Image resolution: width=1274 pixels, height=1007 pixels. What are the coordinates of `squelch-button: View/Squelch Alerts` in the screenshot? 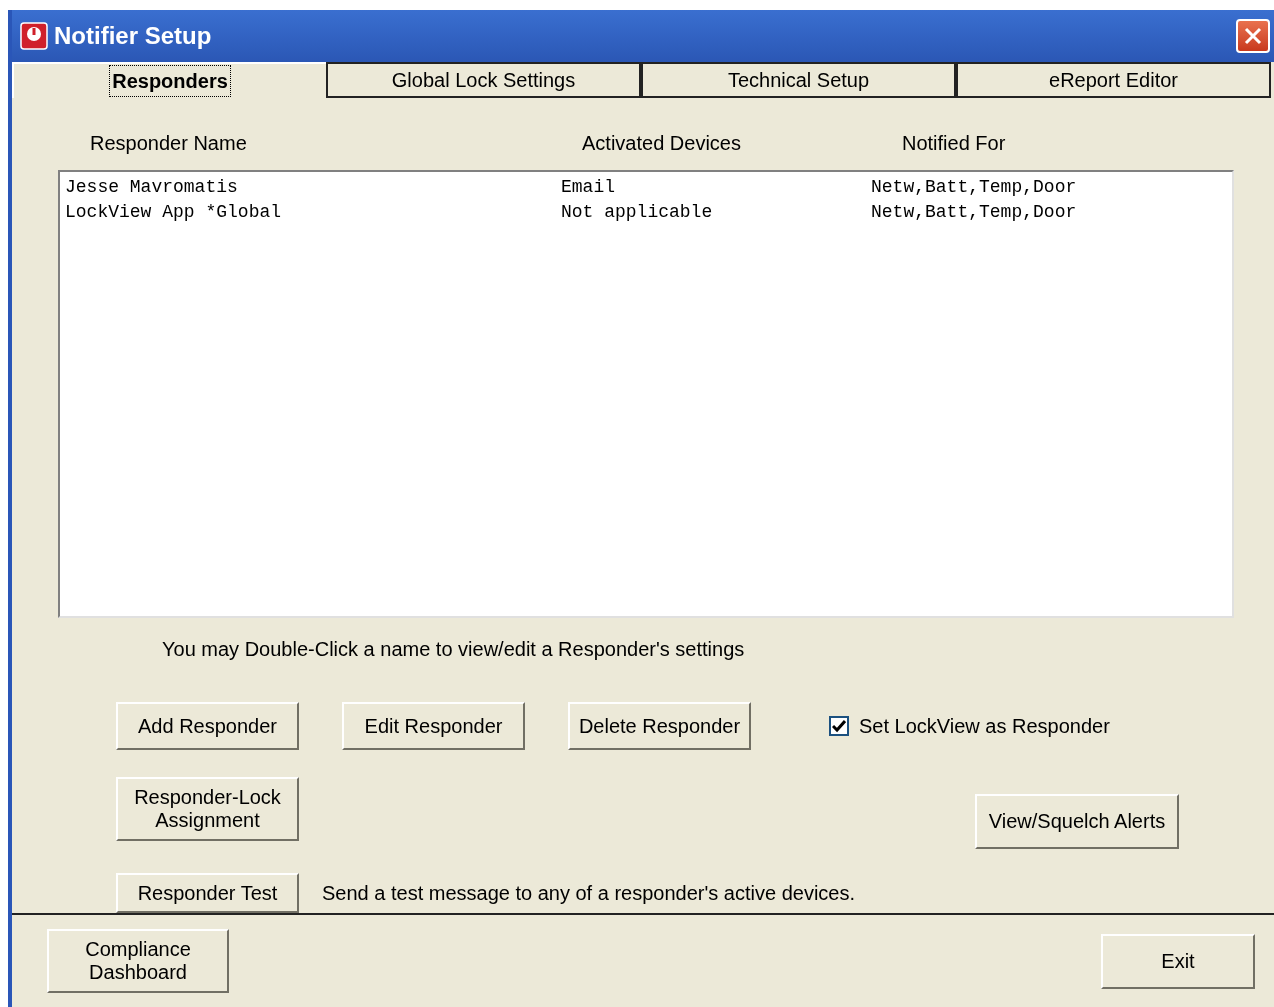 It's located at (1077, 821).